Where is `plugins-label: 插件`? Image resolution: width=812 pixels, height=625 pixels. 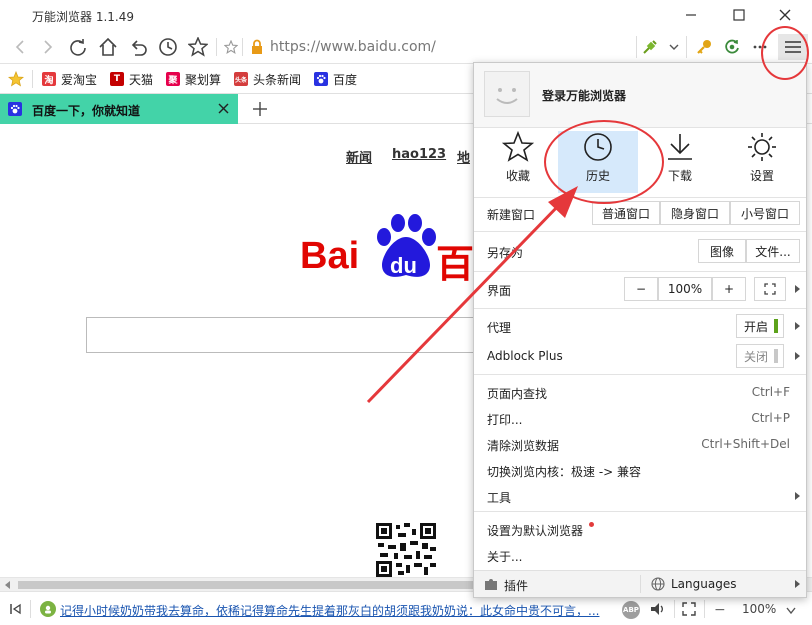
plugins-label: 插件 is located at coordinates (516, 586).